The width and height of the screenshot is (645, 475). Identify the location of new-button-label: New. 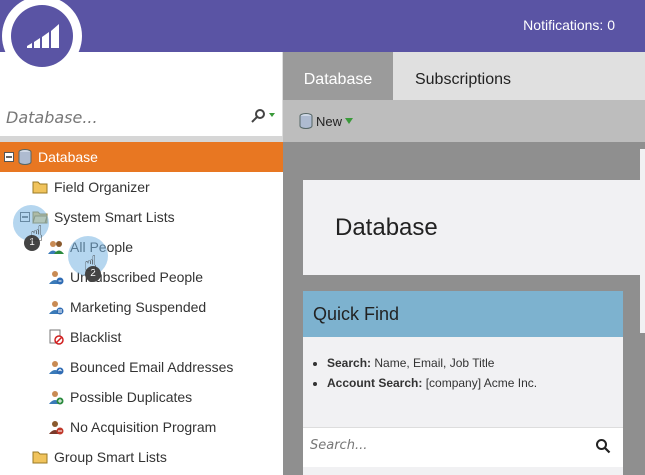
(329, 121).